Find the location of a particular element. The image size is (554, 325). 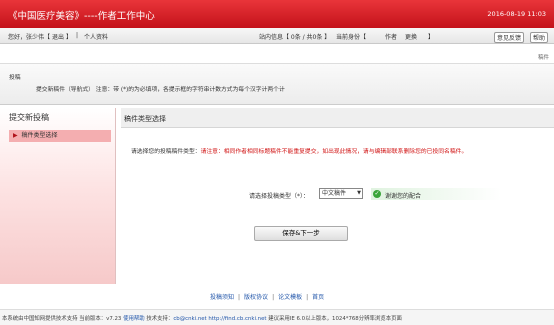

site-messages-link: 站内信息【 0条 / 共0条 】 is located at coordinates (294, 36).